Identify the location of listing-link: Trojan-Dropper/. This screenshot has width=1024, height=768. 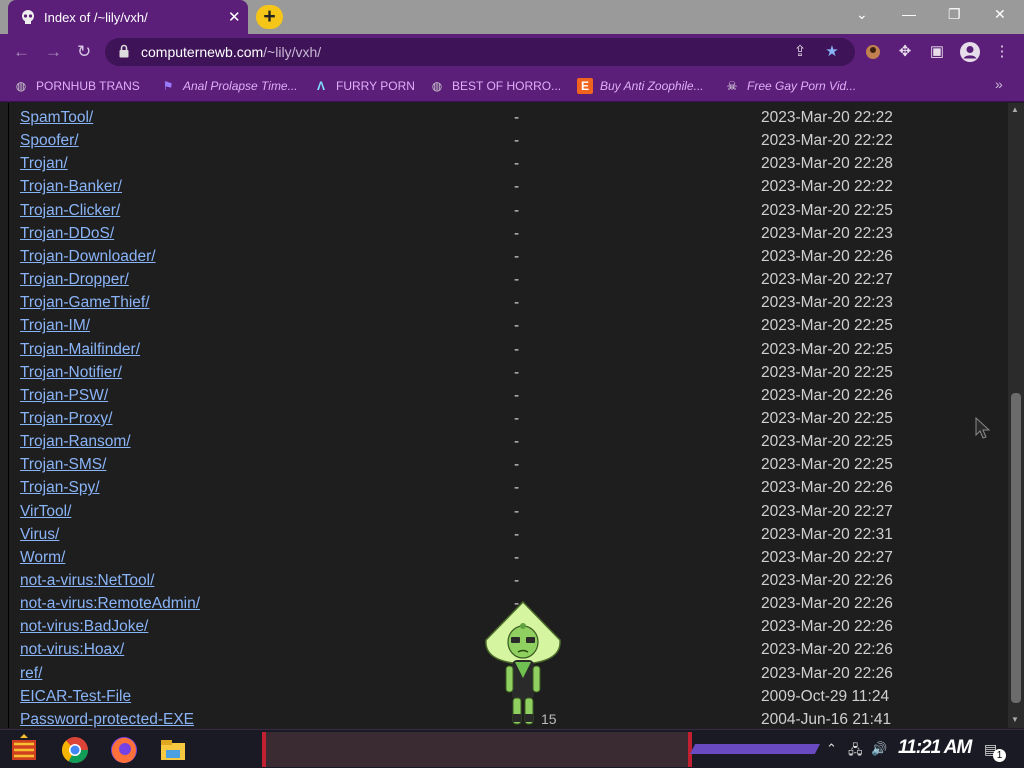
(74, 280).